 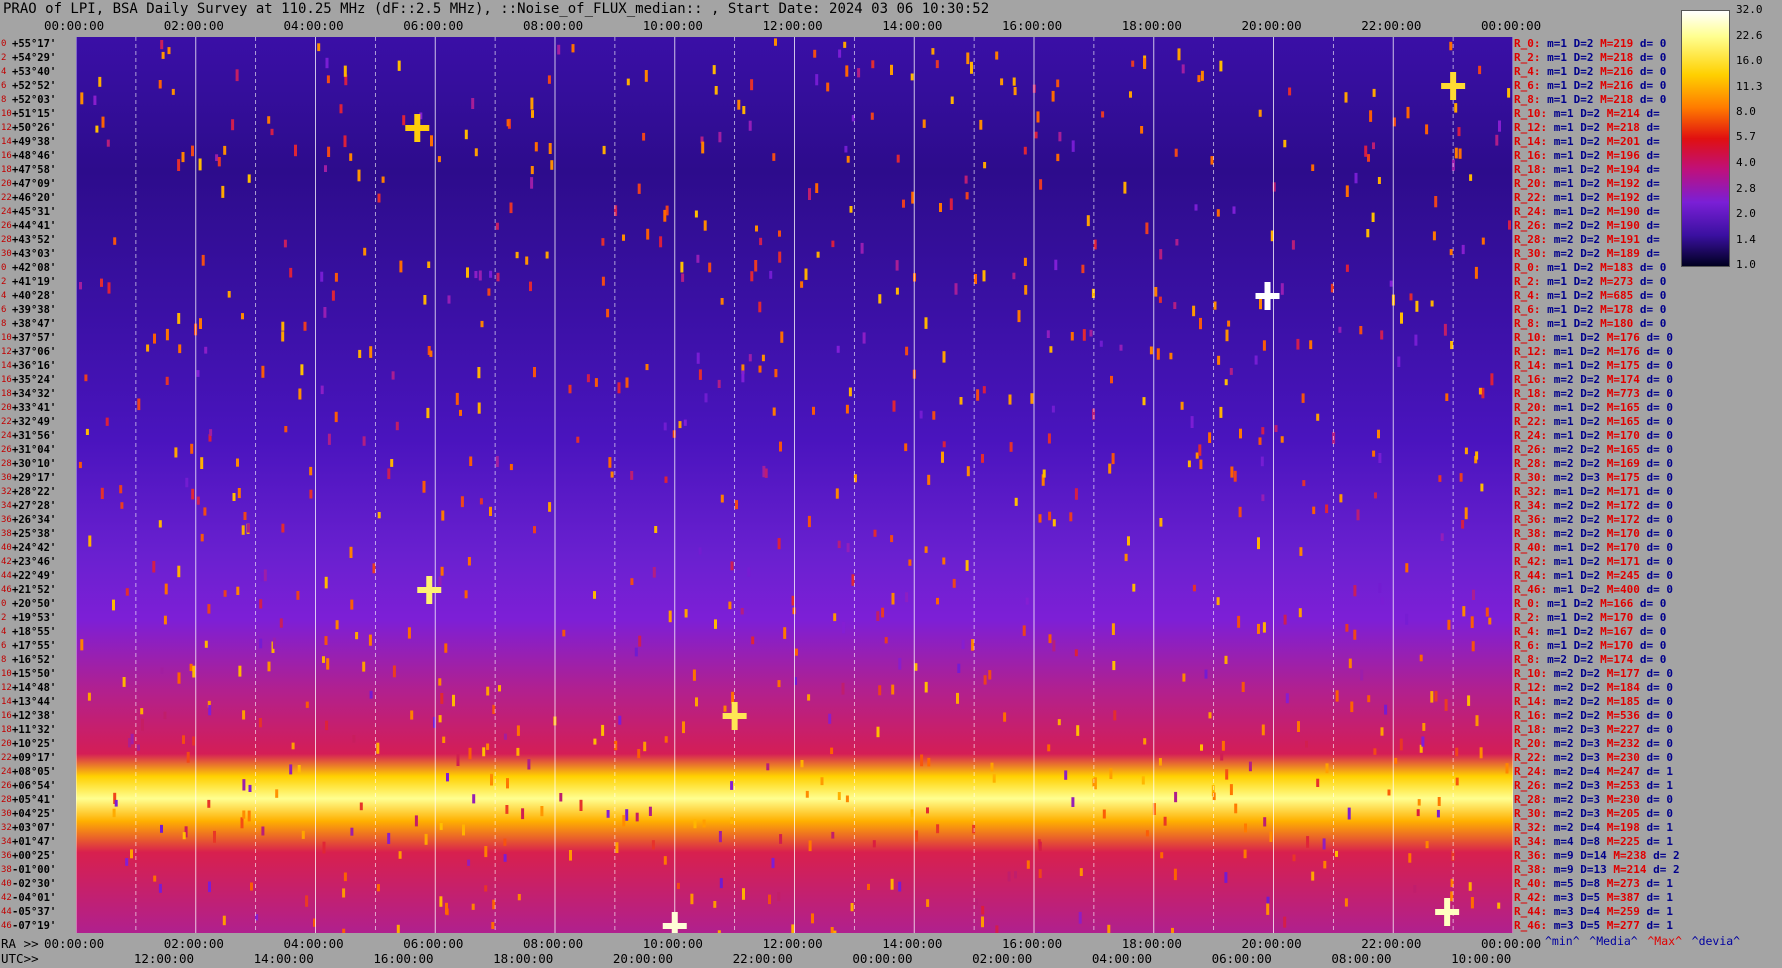 I want to click on utc-tick-label: 12:00:00, so click(x=164, y=958).